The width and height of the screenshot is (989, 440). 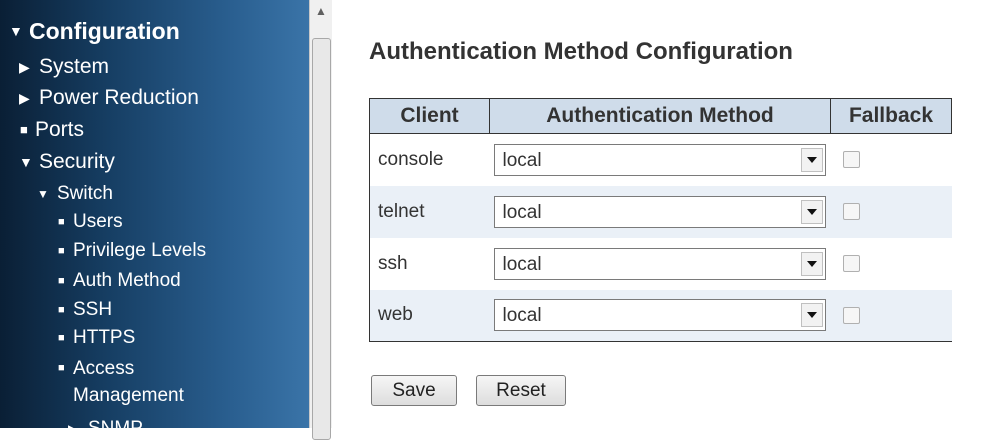 What do you see at coordinates (140, 250) in the screenshot?
I see `sidebar-item-label: Privilege Levels` at bounding box center [140, 250].